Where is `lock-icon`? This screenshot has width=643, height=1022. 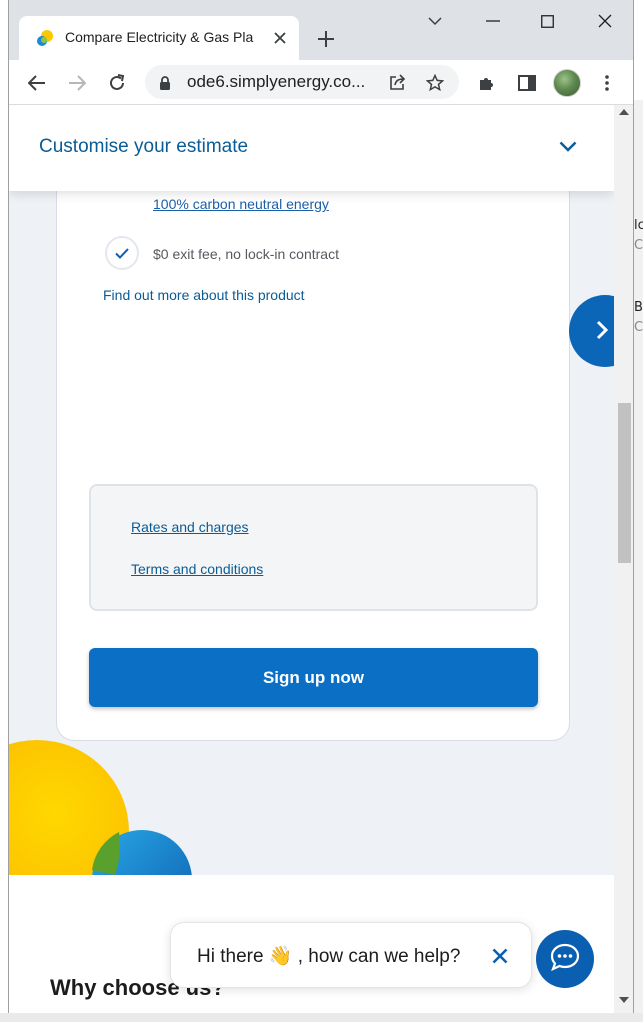 lock-icon is located at coordinates (165, 84).